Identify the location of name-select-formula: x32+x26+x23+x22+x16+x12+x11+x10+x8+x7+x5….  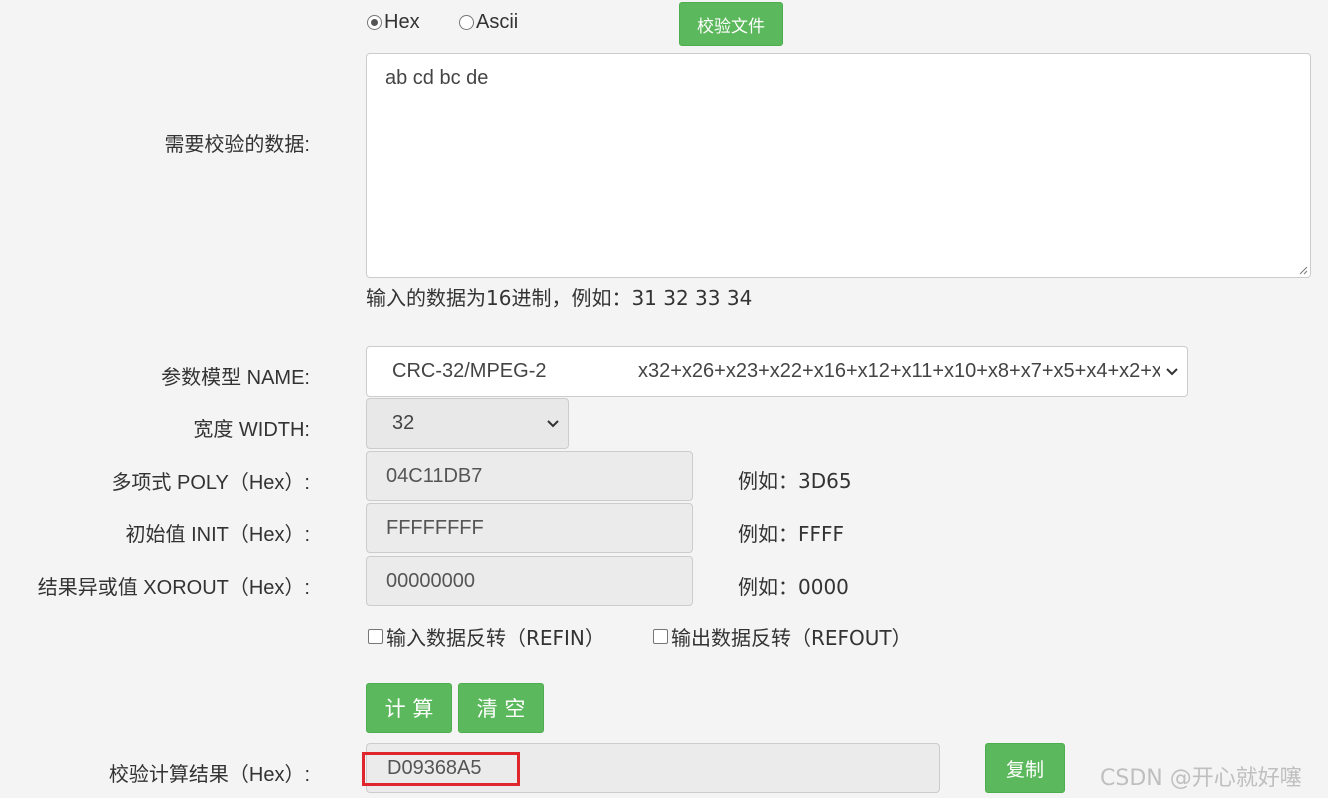
(899, 371).